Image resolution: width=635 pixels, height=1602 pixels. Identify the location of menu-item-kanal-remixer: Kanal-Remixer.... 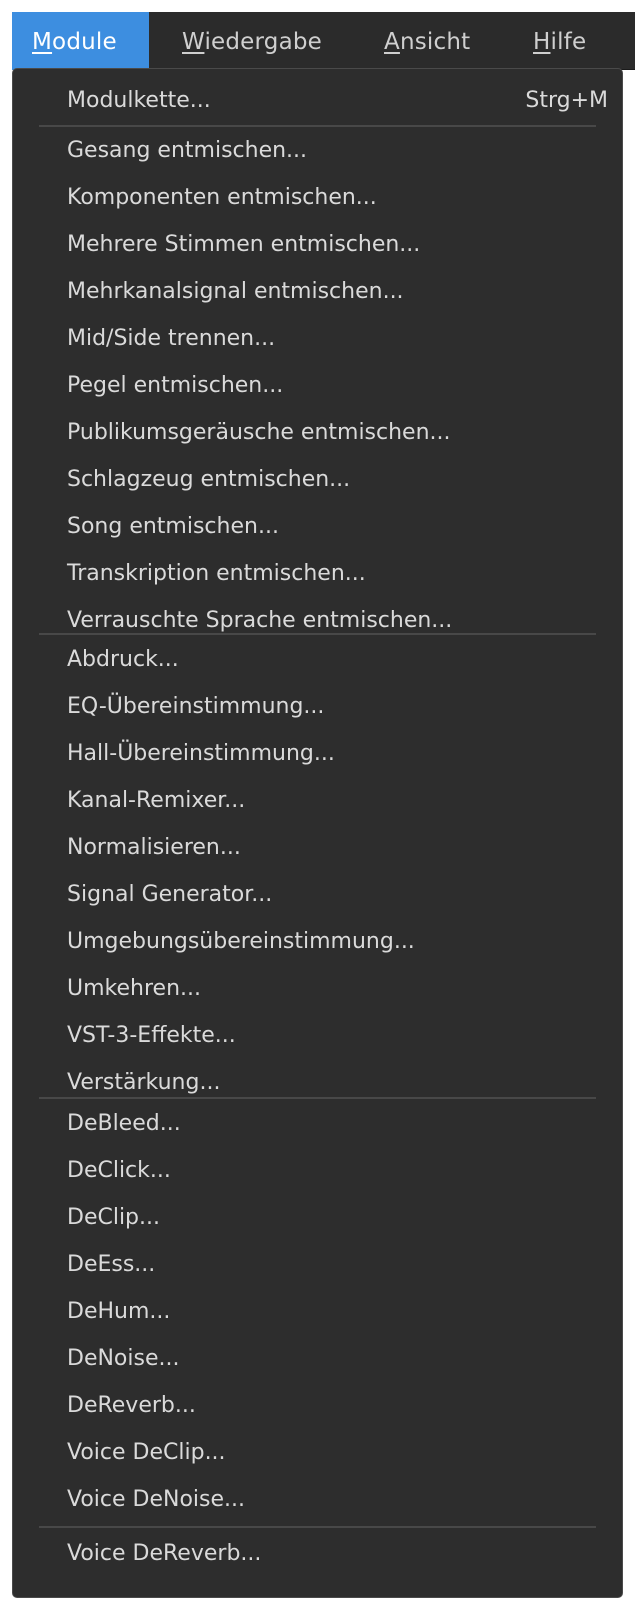
(317, 801).